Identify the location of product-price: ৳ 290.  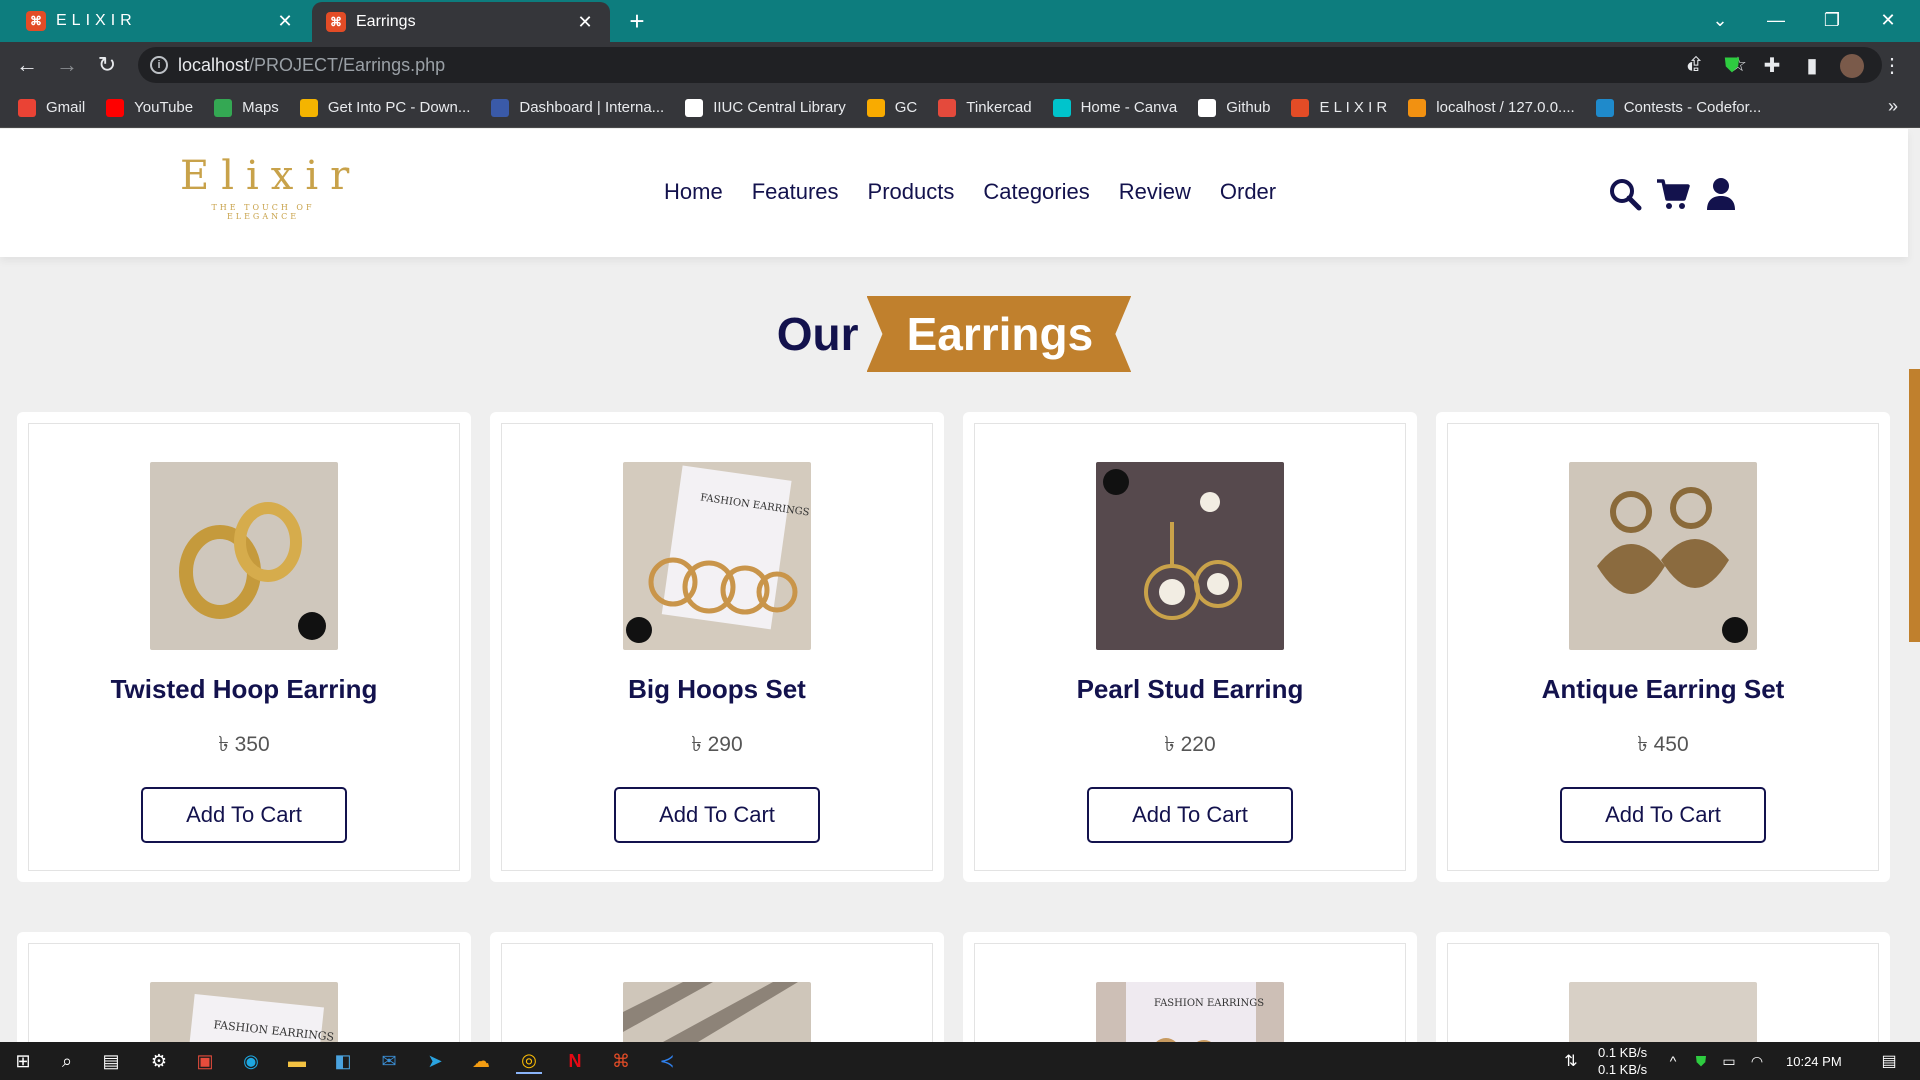
(717, 744).